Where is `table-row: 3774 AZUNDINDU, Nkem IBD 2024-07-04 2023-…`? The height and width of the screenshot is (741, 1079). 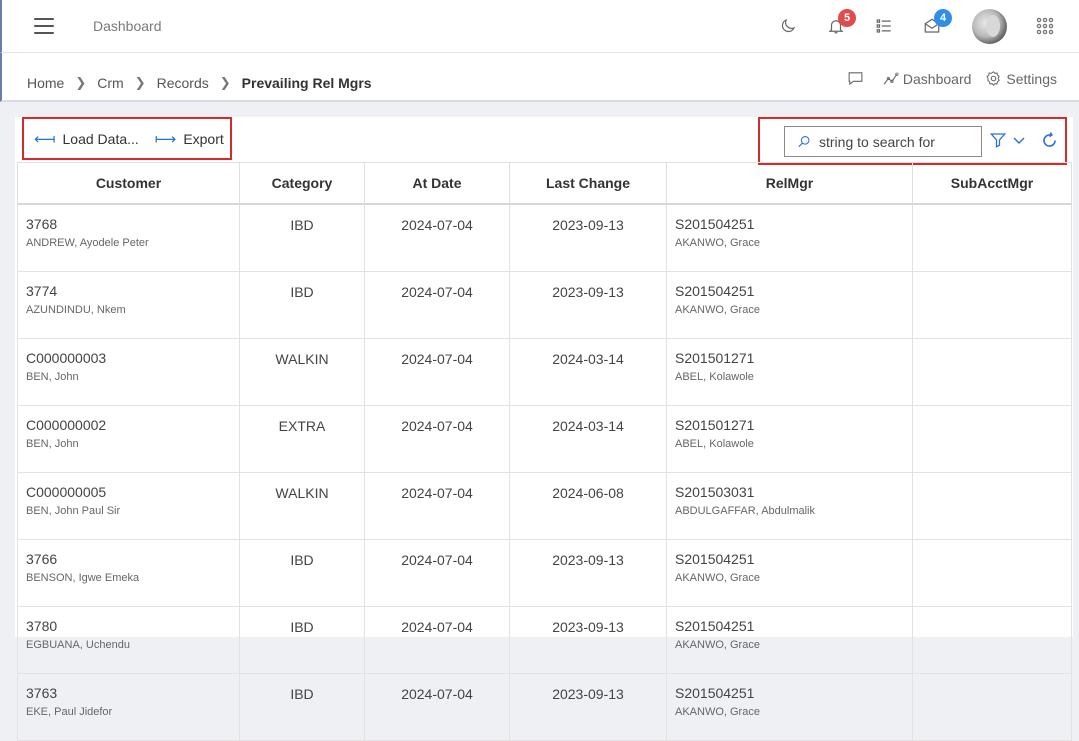
table-row: 3774 AZUNDINDU, Nkem IBD 2024-07-04 2023-… is located at coordinates (544, 305).